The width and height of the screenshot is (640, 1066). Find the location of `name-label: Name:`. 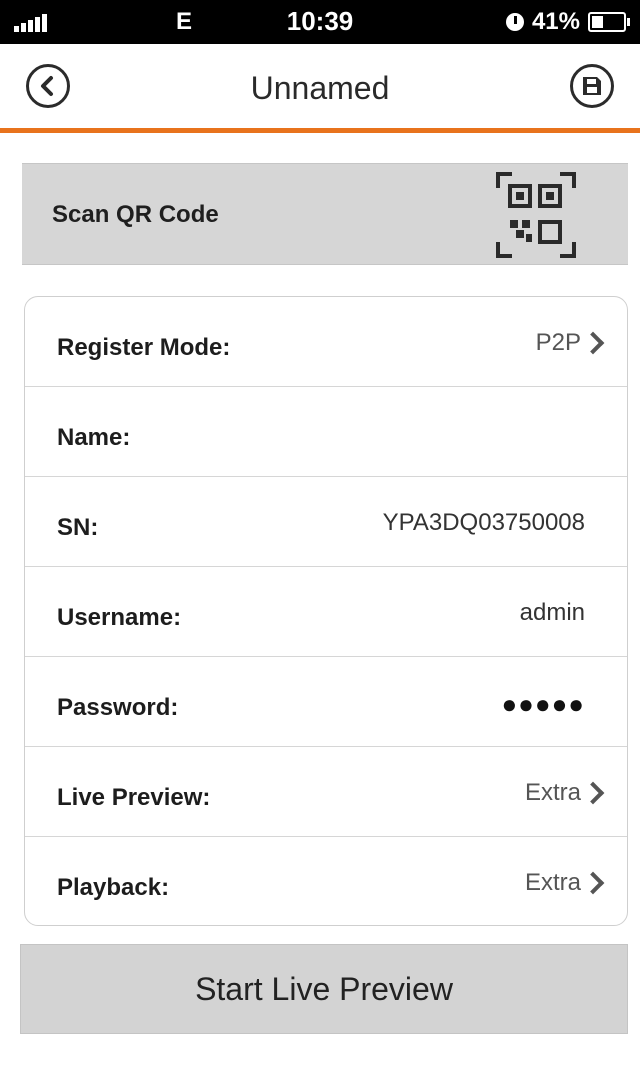

name-label: Name: is located at coordinates (94, 437).